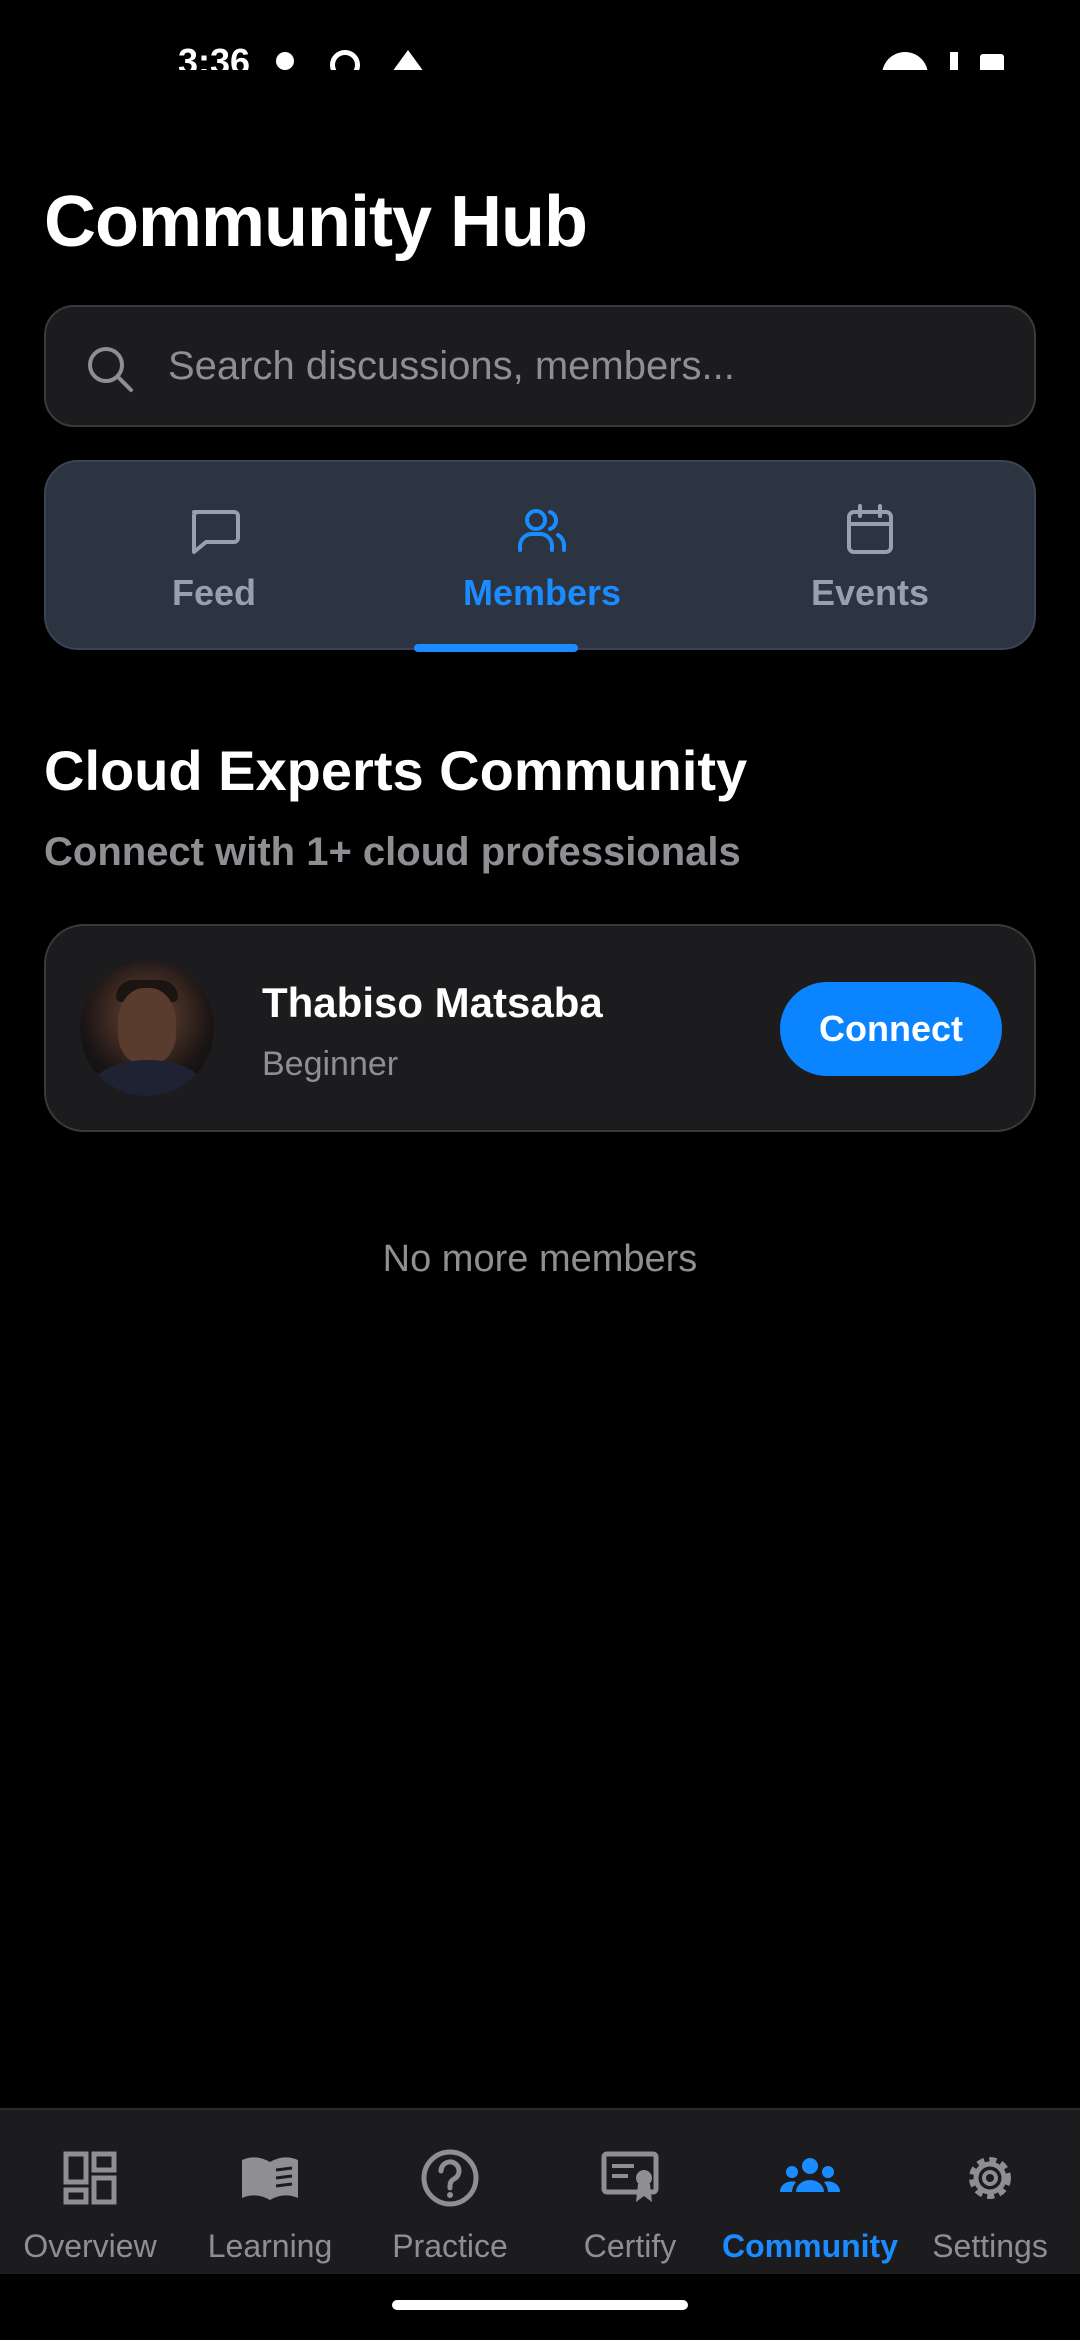 The height and width of the screenshot is (2340, 1080). I want to click on search-box, so click(540, 366).